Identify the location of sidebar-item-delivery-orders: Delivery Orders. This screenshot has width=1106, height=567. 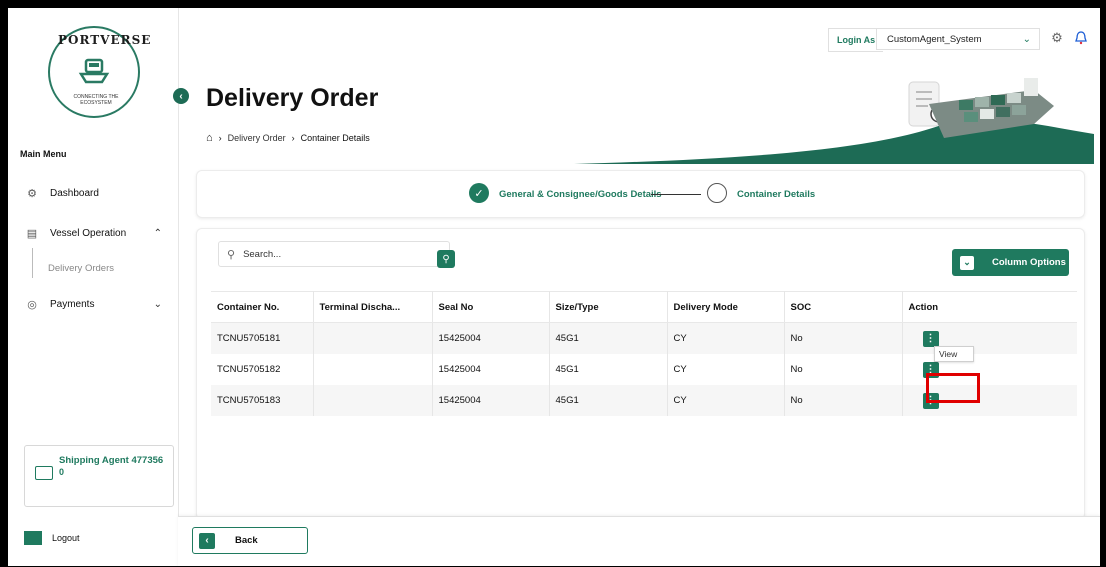
(93, 268).